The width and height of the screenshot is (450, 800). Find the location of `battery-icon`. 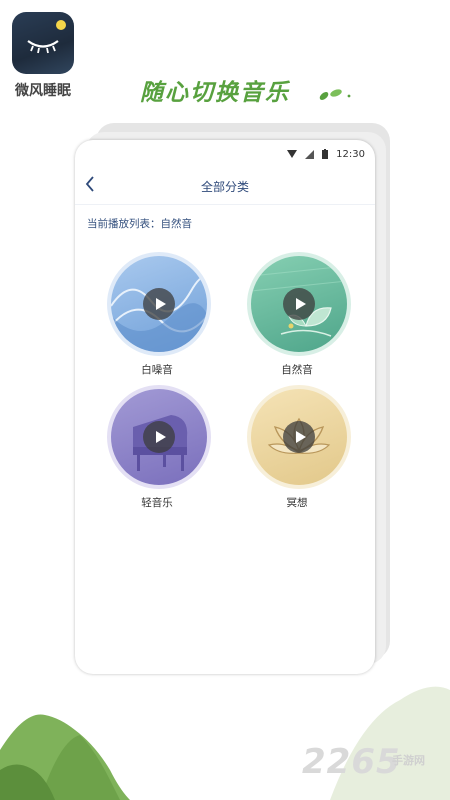

battery-icon is located at coordinates (325, 154).